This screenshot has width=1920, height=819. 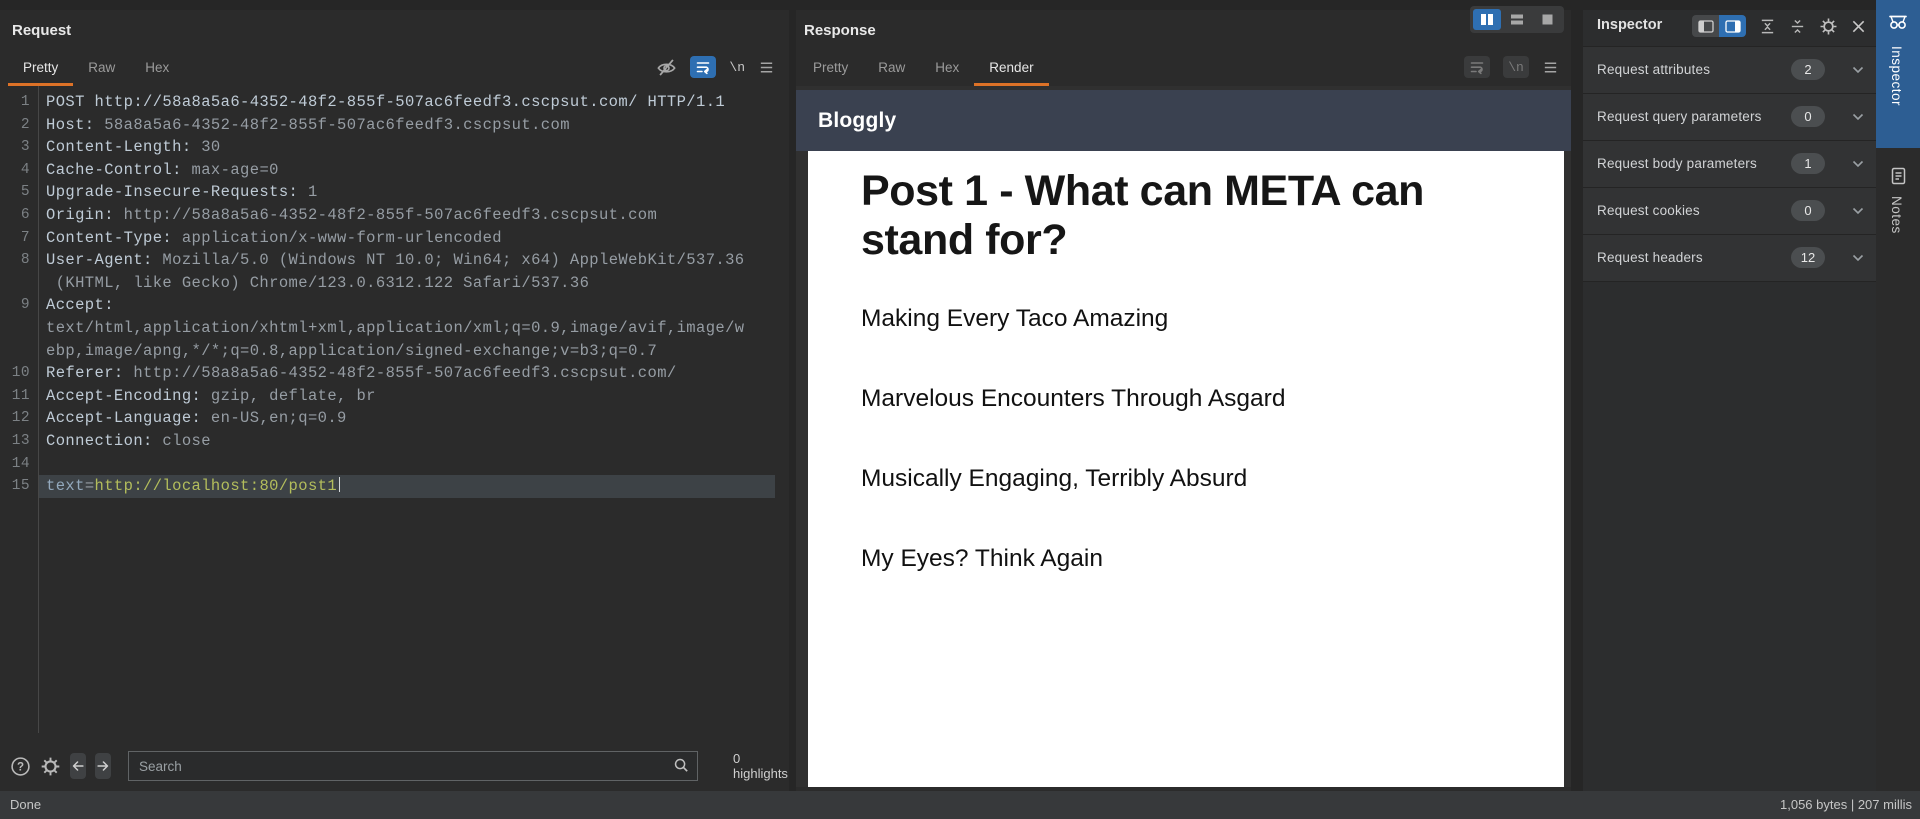 What do you see at coordinates (1858, 26) in the screenshot?
I see `close-icon` at bounding box center [1858, 26].